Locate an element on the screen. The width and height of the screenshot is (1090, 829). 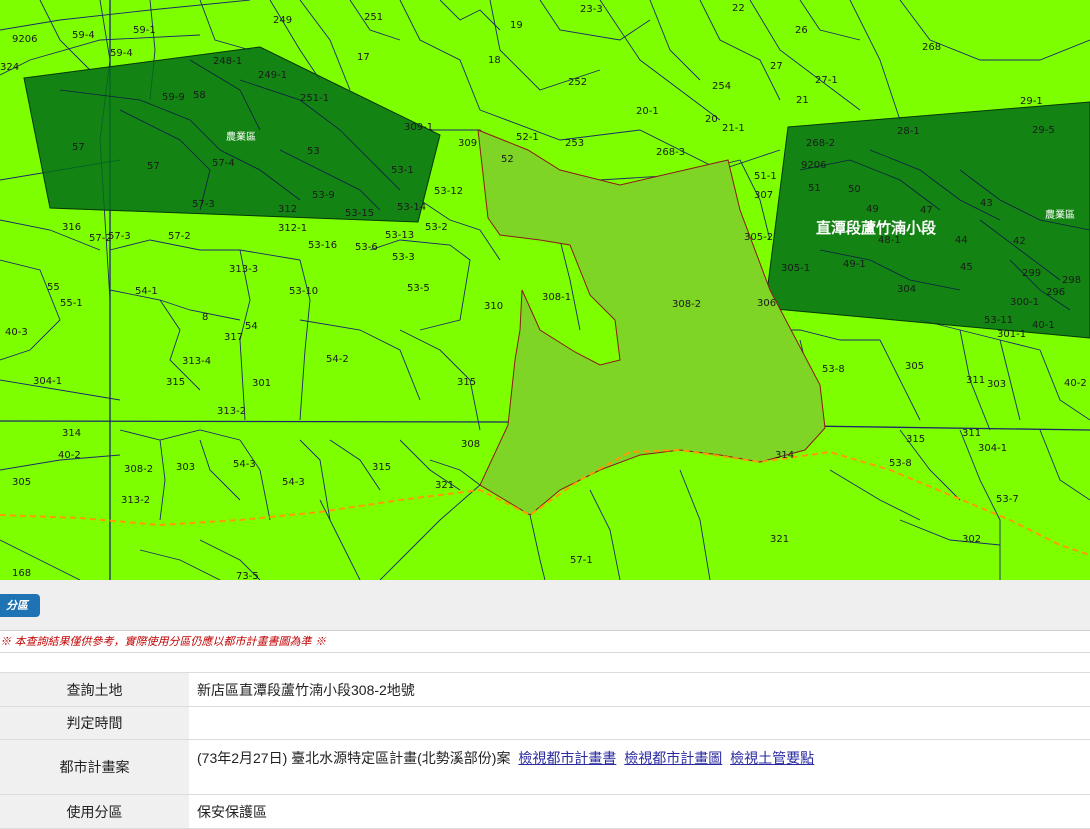
view-plan-map-link: 檢視都市計畫圖 is located at coordinates (673, 758).